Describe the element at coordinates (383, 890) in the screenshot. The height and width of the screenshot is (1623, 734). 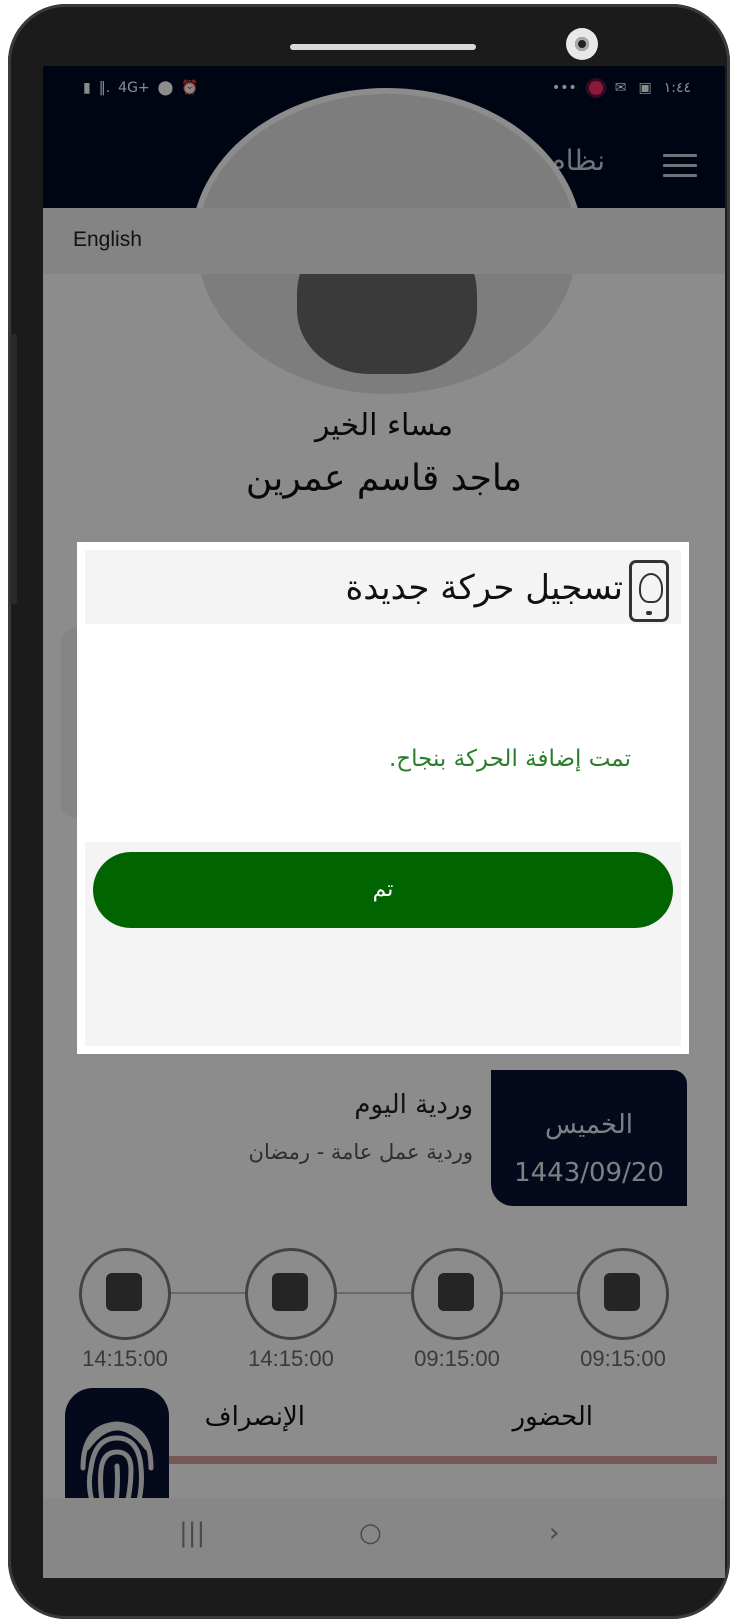
I see `ok-button: تم` at that location.